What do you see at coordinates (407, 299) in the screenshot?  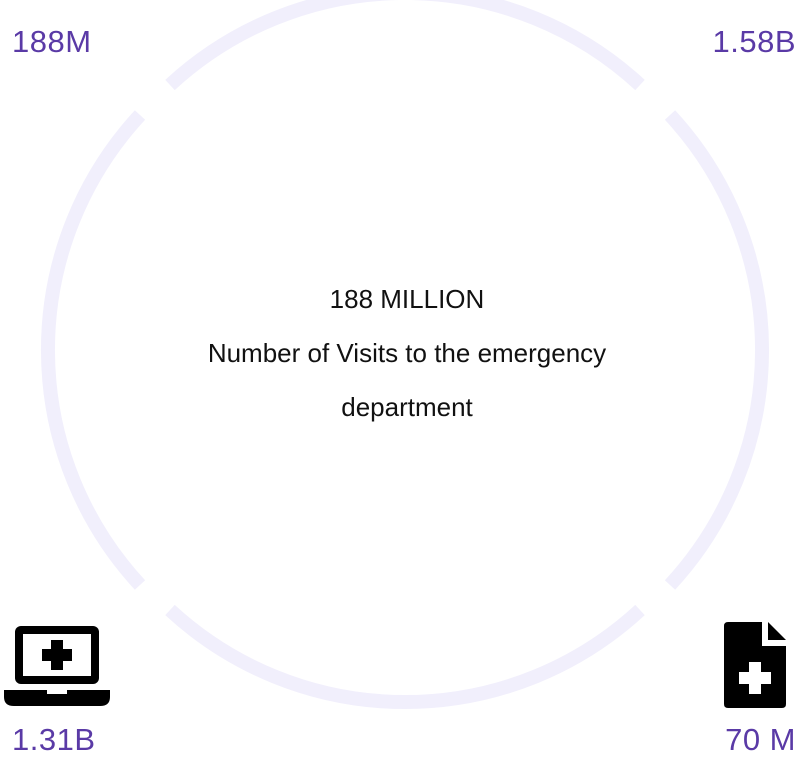 I see `center-headline: 188 MILLION` at bounding box center [407, 299].